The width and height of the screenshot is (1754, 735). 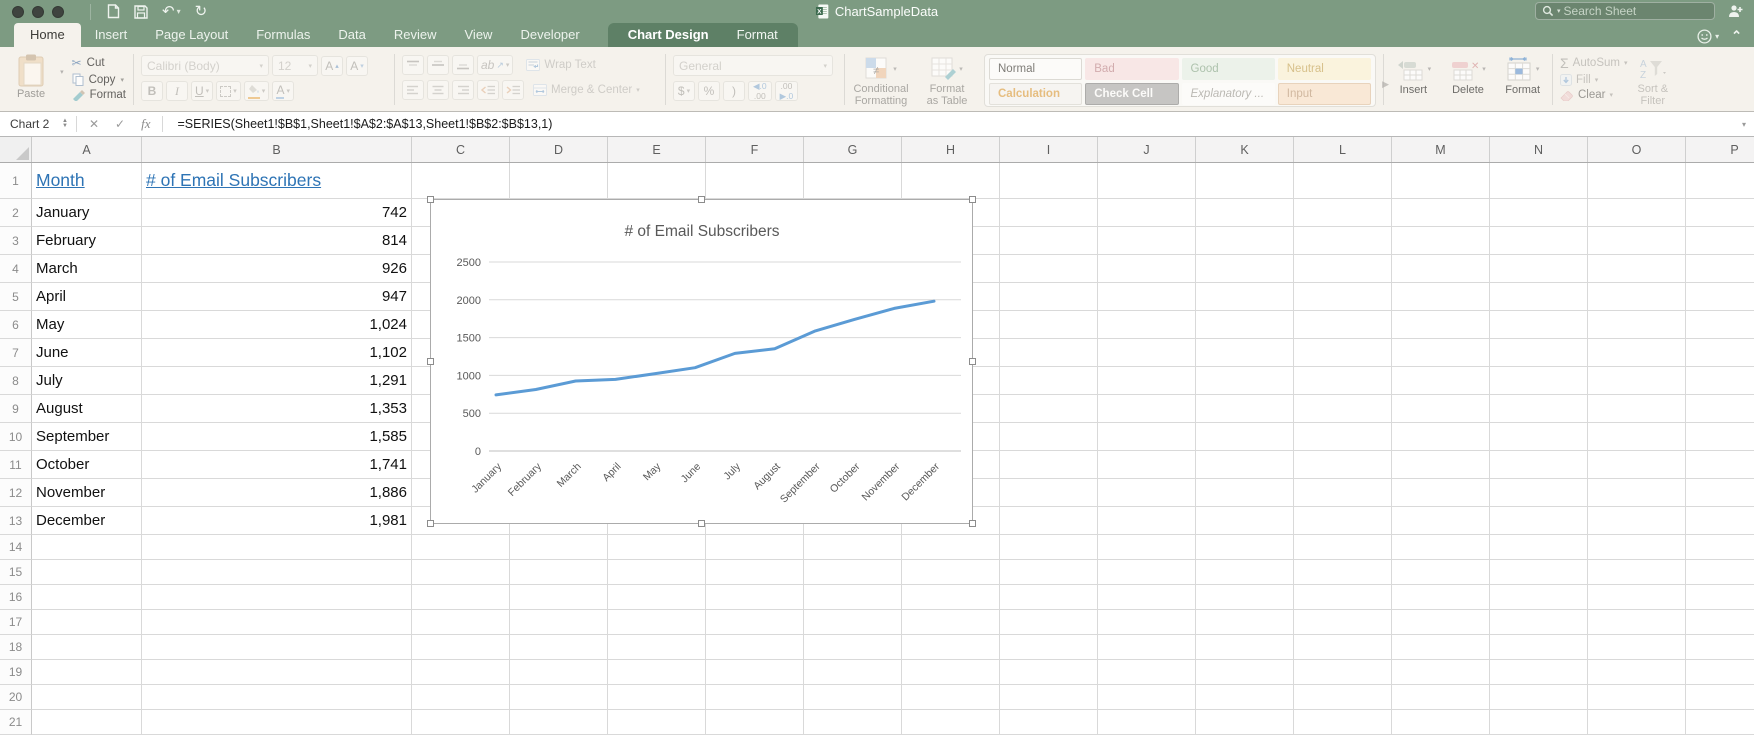 I want to click on insert-cells-button: ▾ Insert, so click(x=1413, y=80).